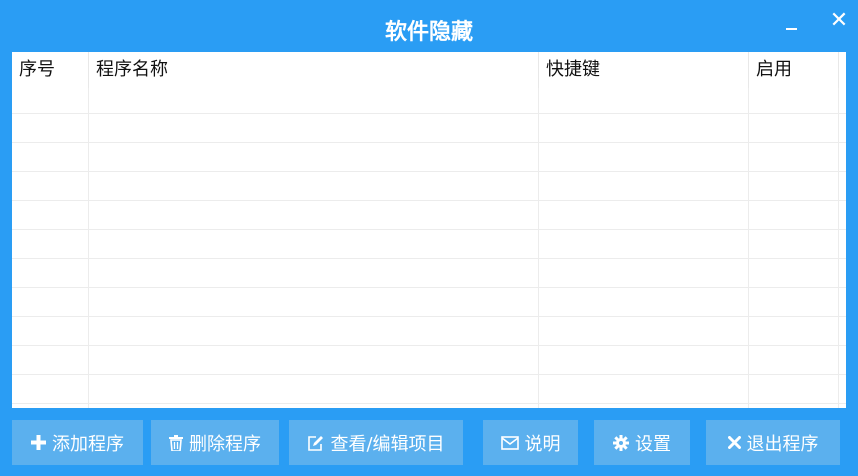 The height and width of the screenshot is (476, 858). What do you see at coordinates (225, 444) in the screenshot?
I see `delete-program-label: 删除程序` at bounding box center [225, 444].